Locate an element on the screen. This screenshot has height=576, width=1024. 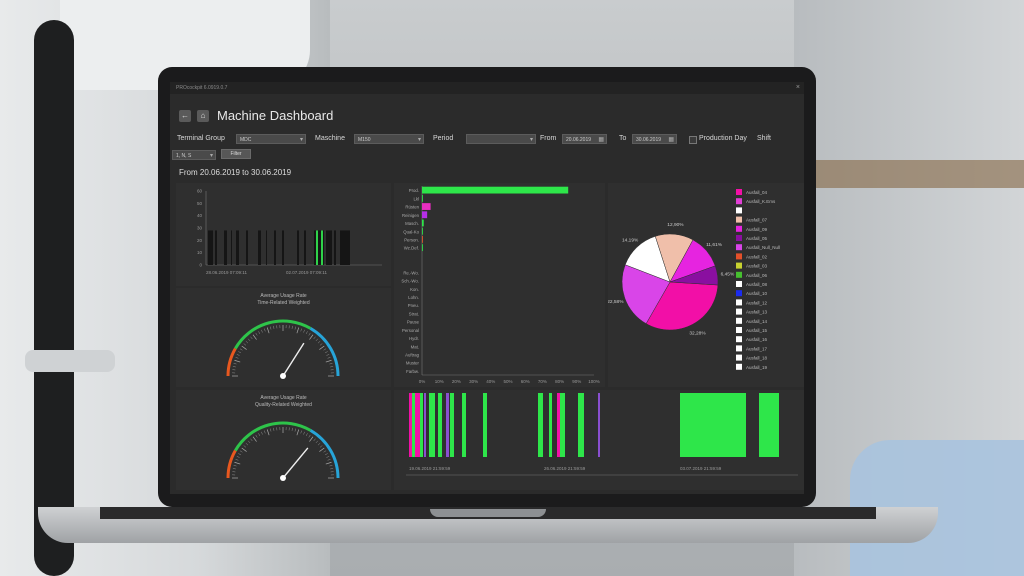
legend-label: Ausfall_10 is located at coordinates (757, 293).